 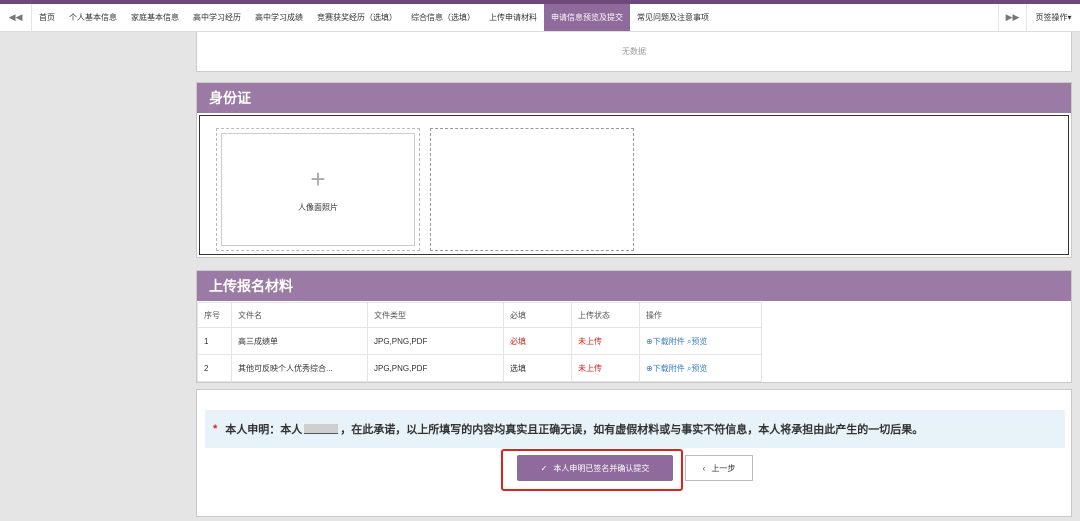 What do you see at coordinates (673, 17) in the screenshot?
I see `tab-faq: 常见问题及注意事项` at bounding box center [673, 17].